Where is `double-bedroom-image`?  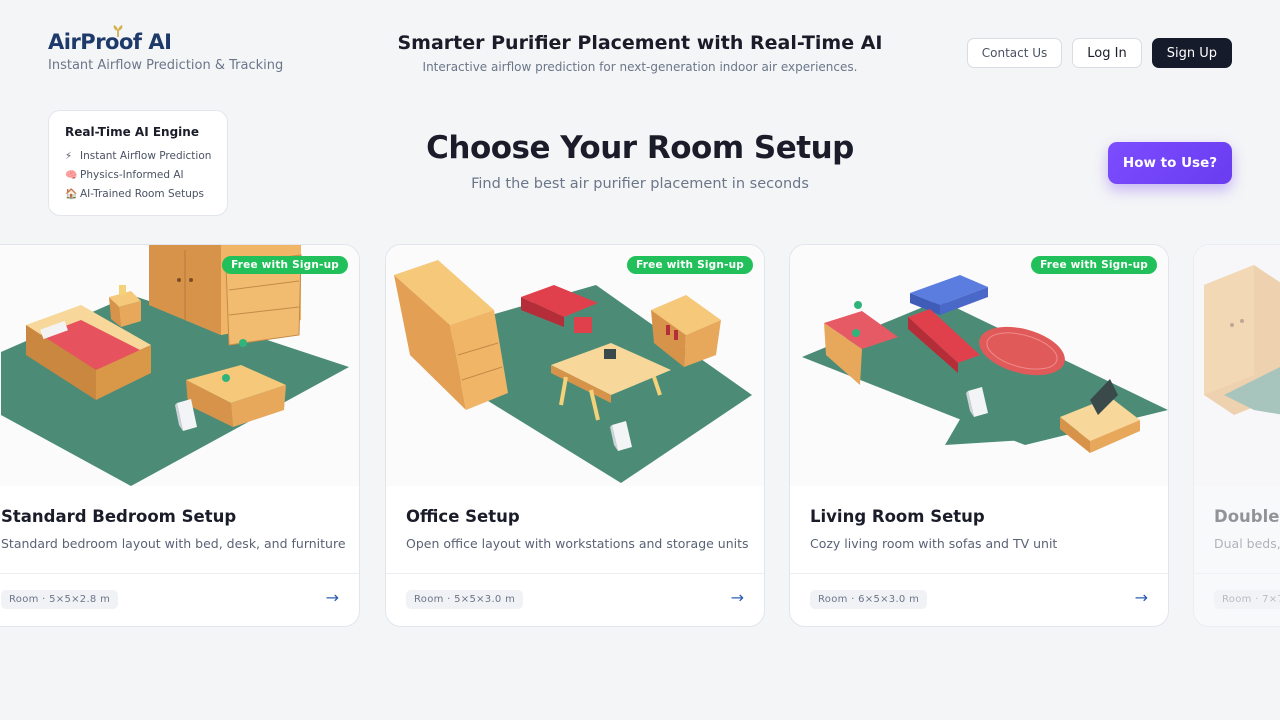
double-bedroom-image is located at coordinates (1237, 365).